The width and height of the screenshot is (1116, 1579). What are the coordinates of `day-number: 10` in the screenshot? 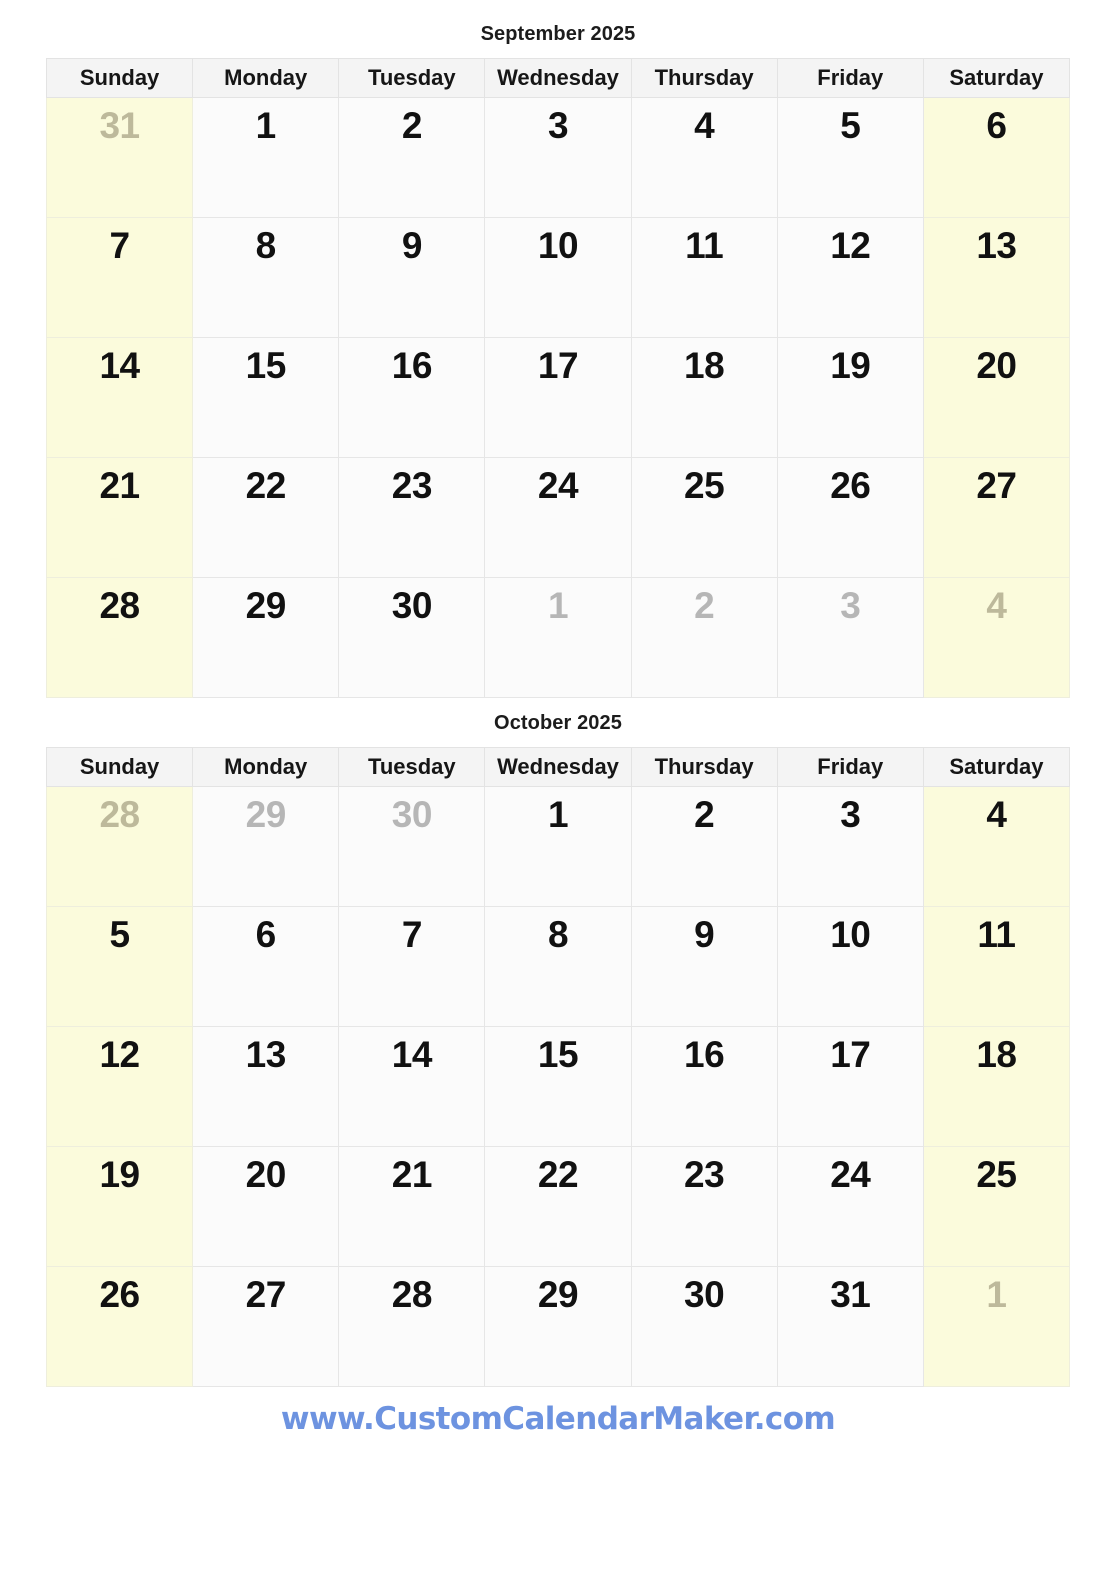 It's located at (558, 245).